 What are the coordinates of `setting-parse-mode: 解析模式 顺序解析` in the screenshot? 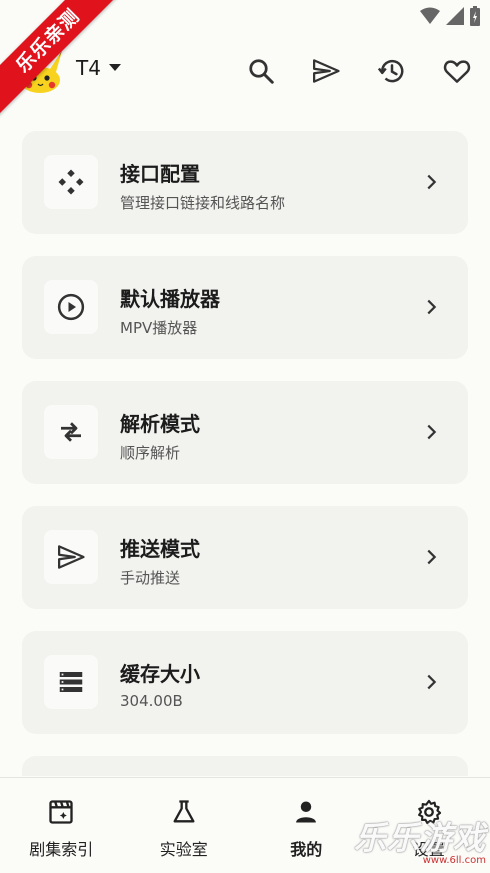 It's located at (245, 432).